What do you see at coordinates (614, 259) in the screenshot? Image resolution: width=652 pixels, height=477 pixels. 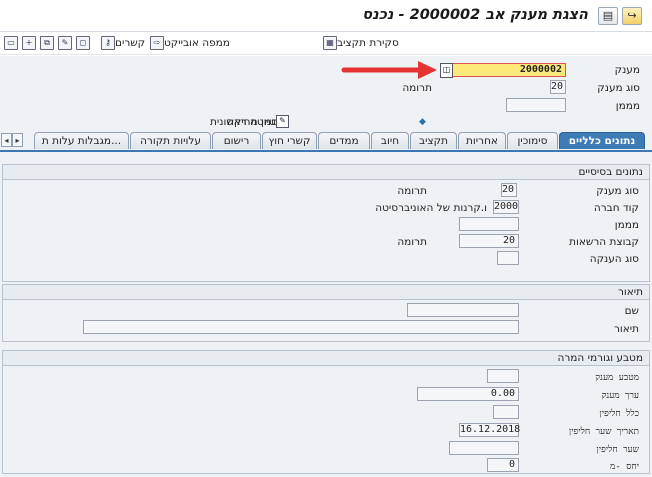 I see `award-type-label: סוג הענקה` at bounding box center [614, 259].